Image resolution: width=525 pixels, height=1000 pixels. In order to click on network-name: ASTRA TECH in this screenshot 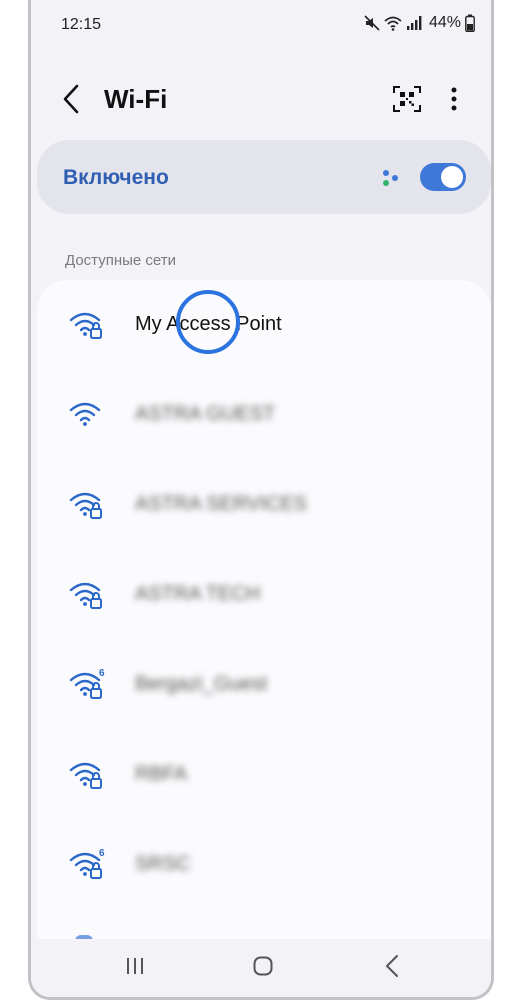, I will do `click(198, 594)`.